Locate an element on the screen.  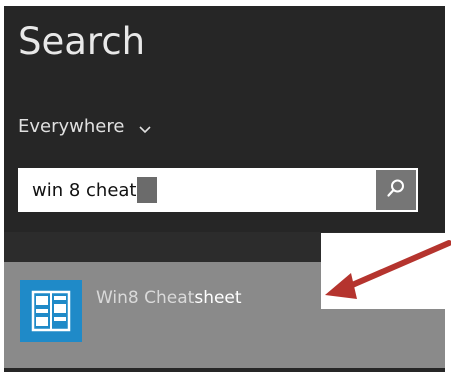
search-scope-dropdown: Everywhere is located at coordinates (85, 126).